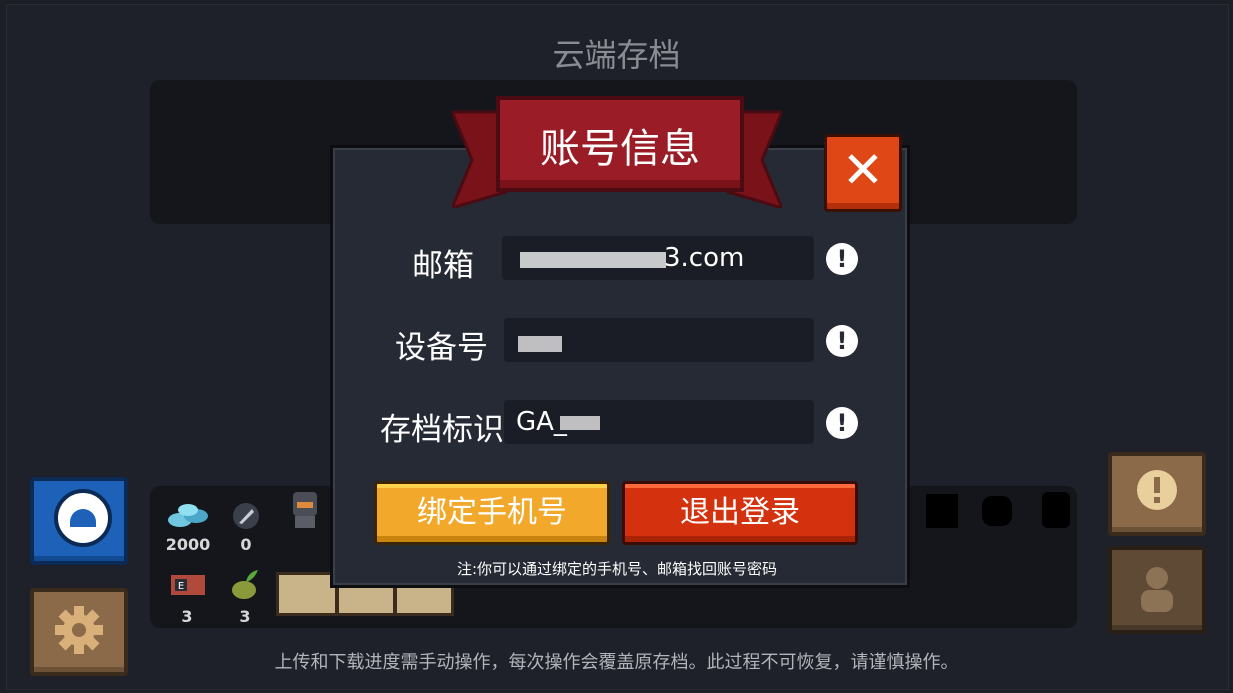 Image resolution: width=1233 pixels, height=693 pixels. What do you see at coordinates (245, 584) in the screenshot?
I see `seed-icon` at bounding box center [245, 584].